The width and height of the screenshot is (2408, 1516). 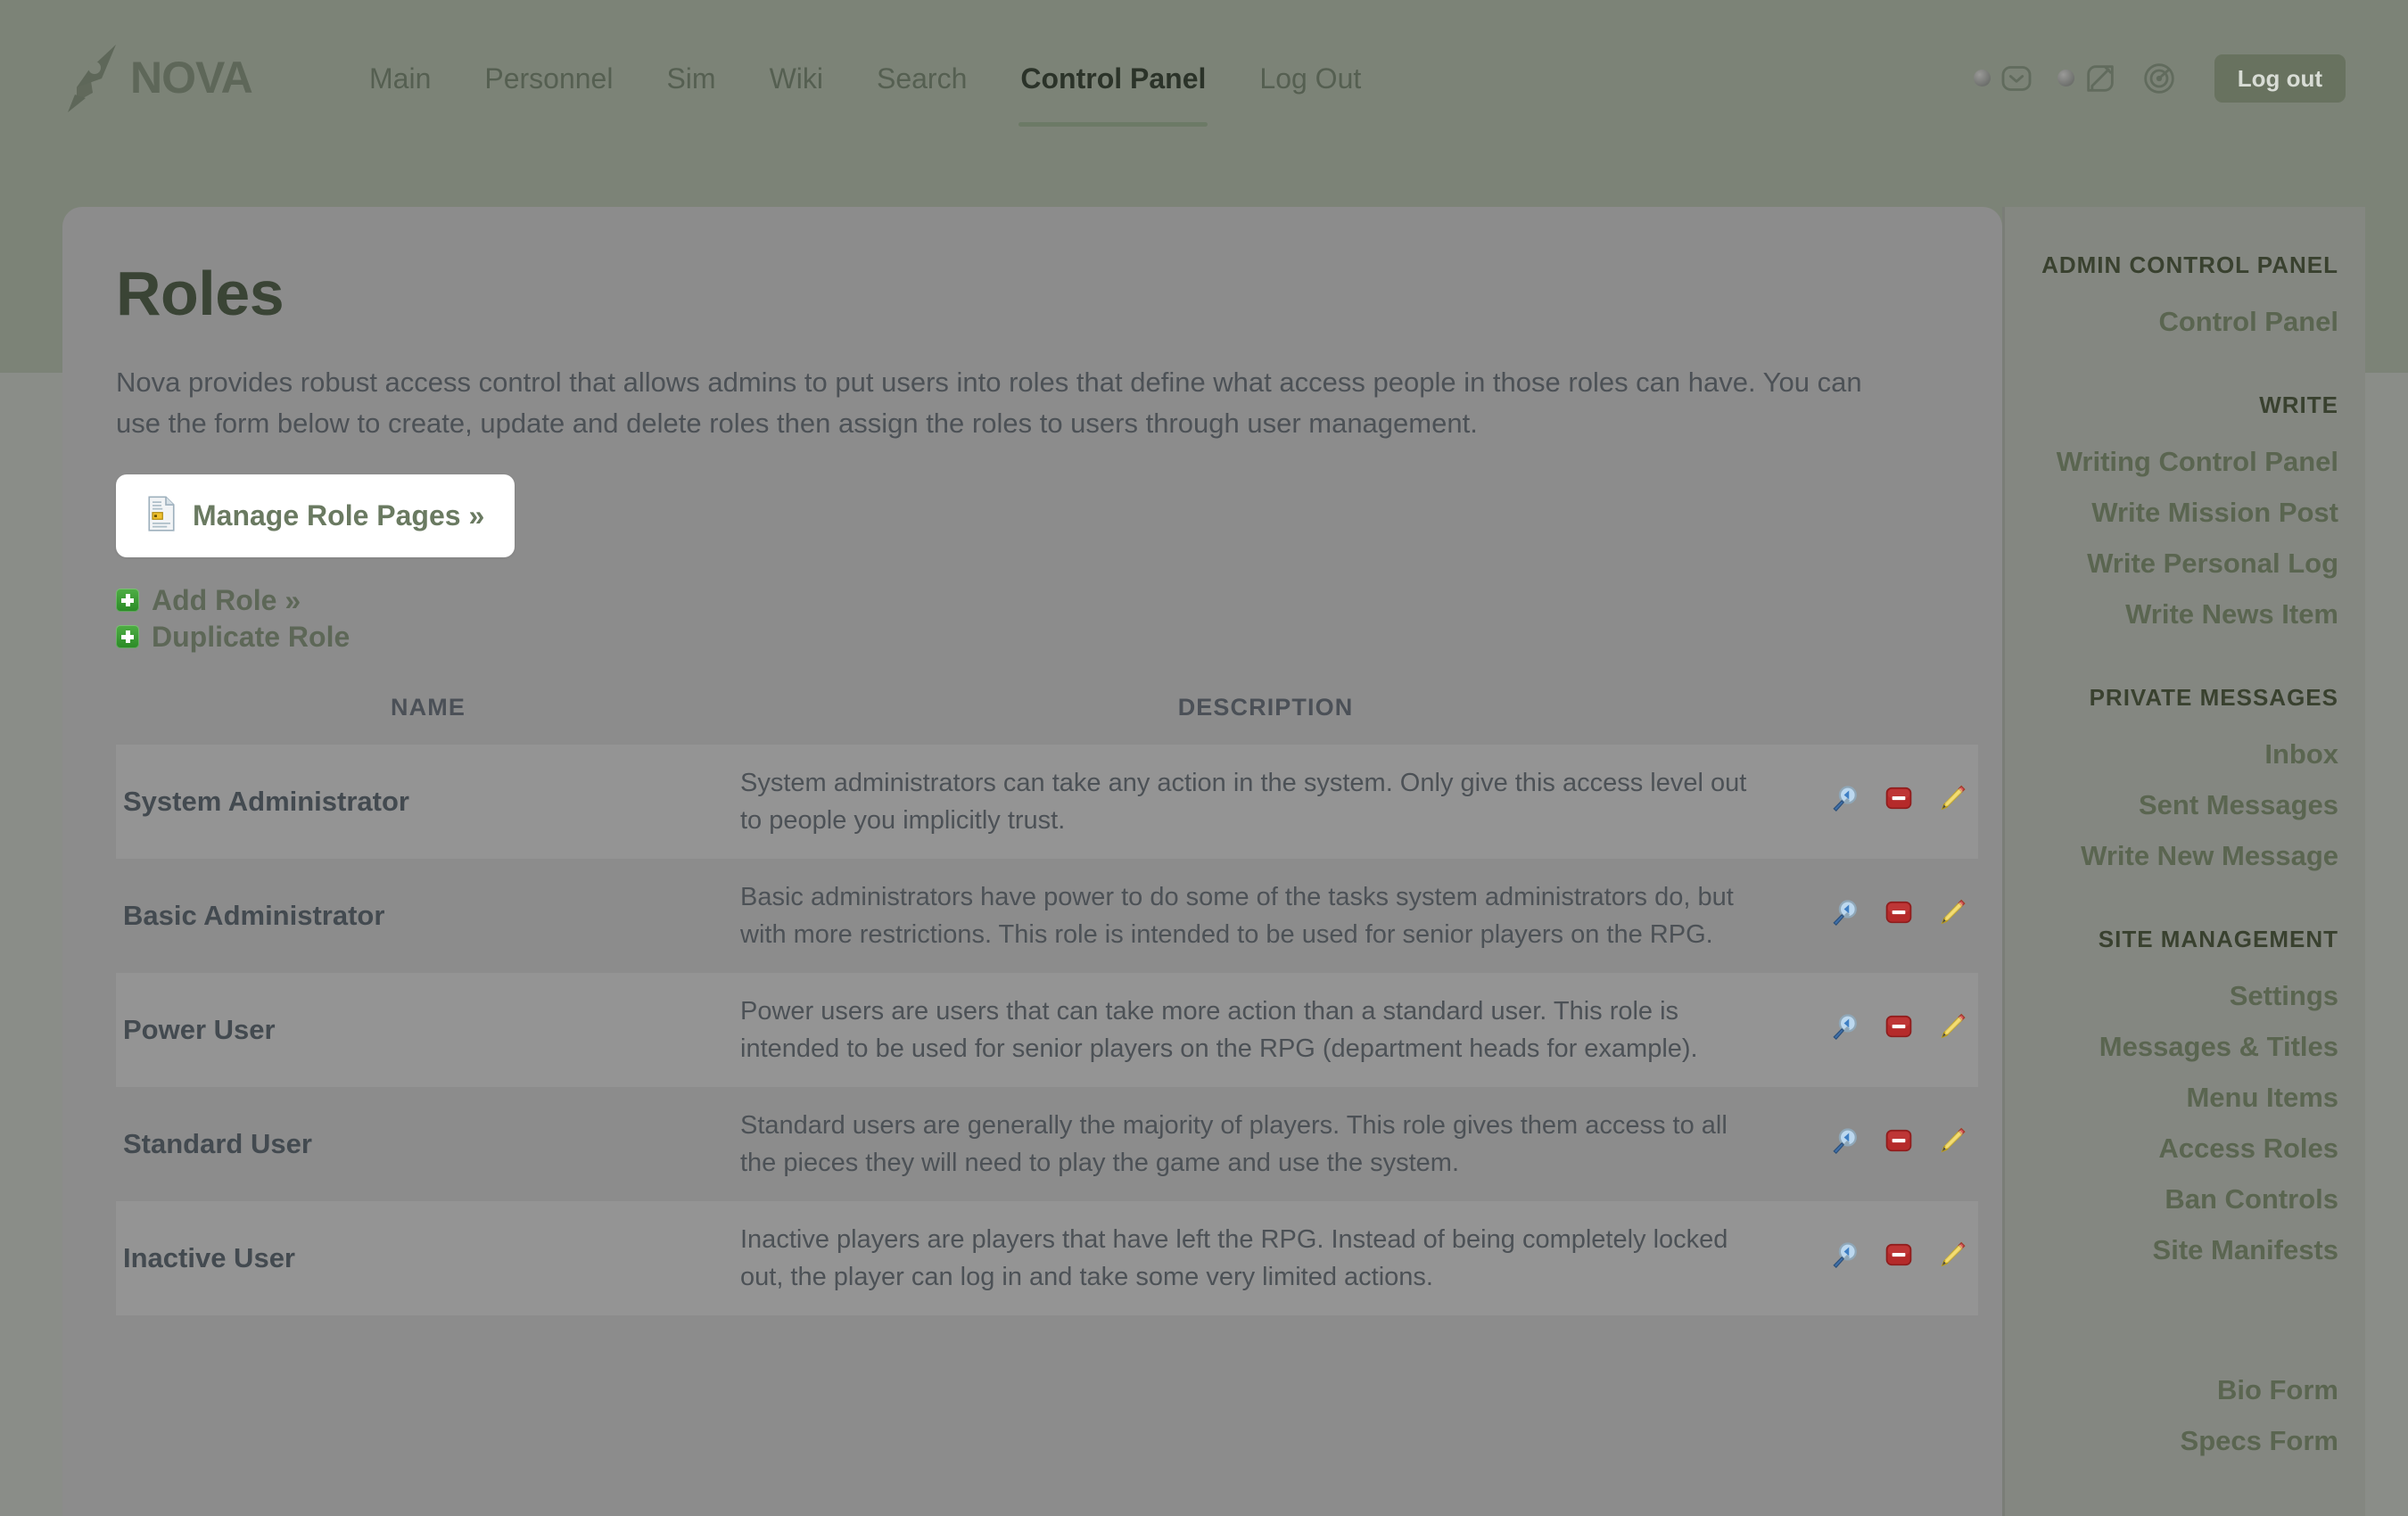 What do you see at coordinates (1310, 78) in the screenshot?
I see `nav-item-log-out: Log Out` at bounding box center [1310, 78].